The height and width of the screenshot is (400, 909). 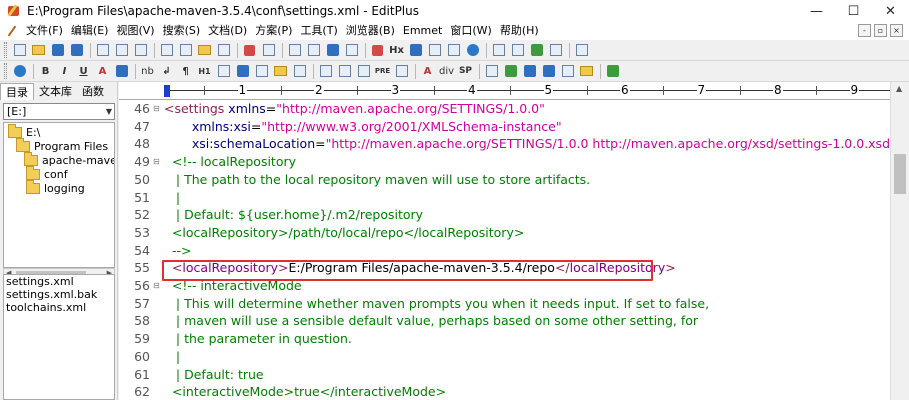 What do you see at coordinates (12, 31) in the screenshot?
I see `document-pen-icon` at bounding box center [12, 31].